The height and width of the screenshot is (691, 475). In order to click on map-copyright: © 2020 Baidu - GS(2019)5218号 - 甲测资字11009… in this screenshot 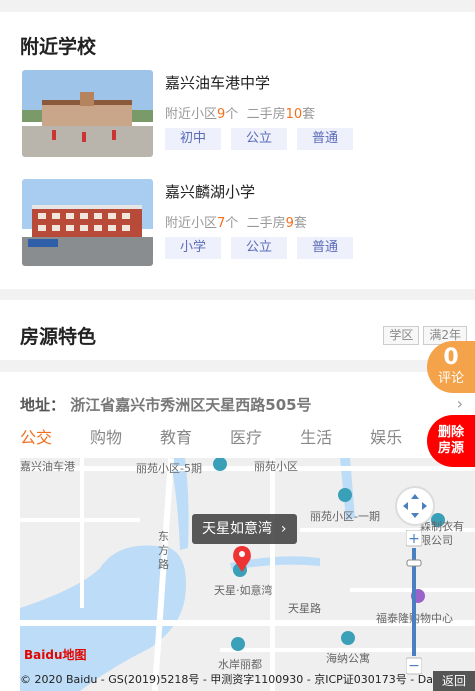, I will do `click(232, 679)`.